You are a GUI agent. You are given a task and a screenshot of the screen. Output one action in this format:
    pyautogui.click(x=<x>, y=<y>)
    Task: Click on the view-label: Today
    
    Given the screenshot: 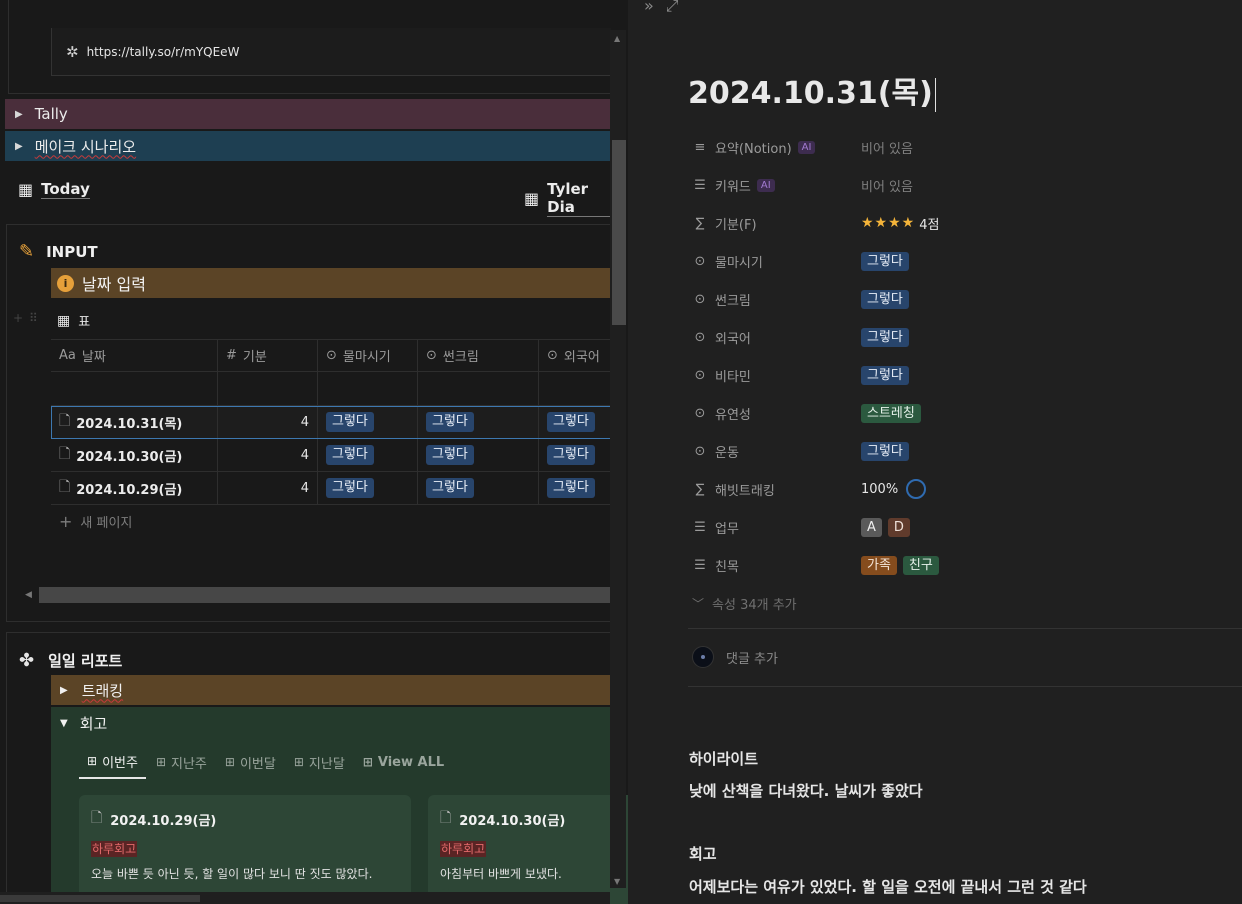 What is the action you would take?
    pyautogui.click(x=65, y=189)
    